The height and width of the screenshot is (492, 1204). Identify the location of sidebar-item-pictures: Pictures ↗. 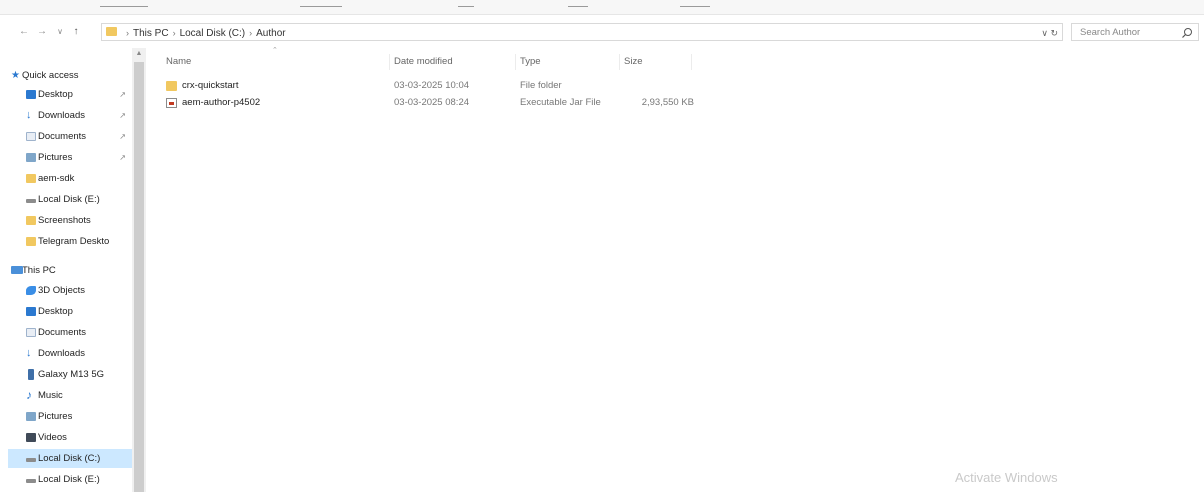
(70, 157).